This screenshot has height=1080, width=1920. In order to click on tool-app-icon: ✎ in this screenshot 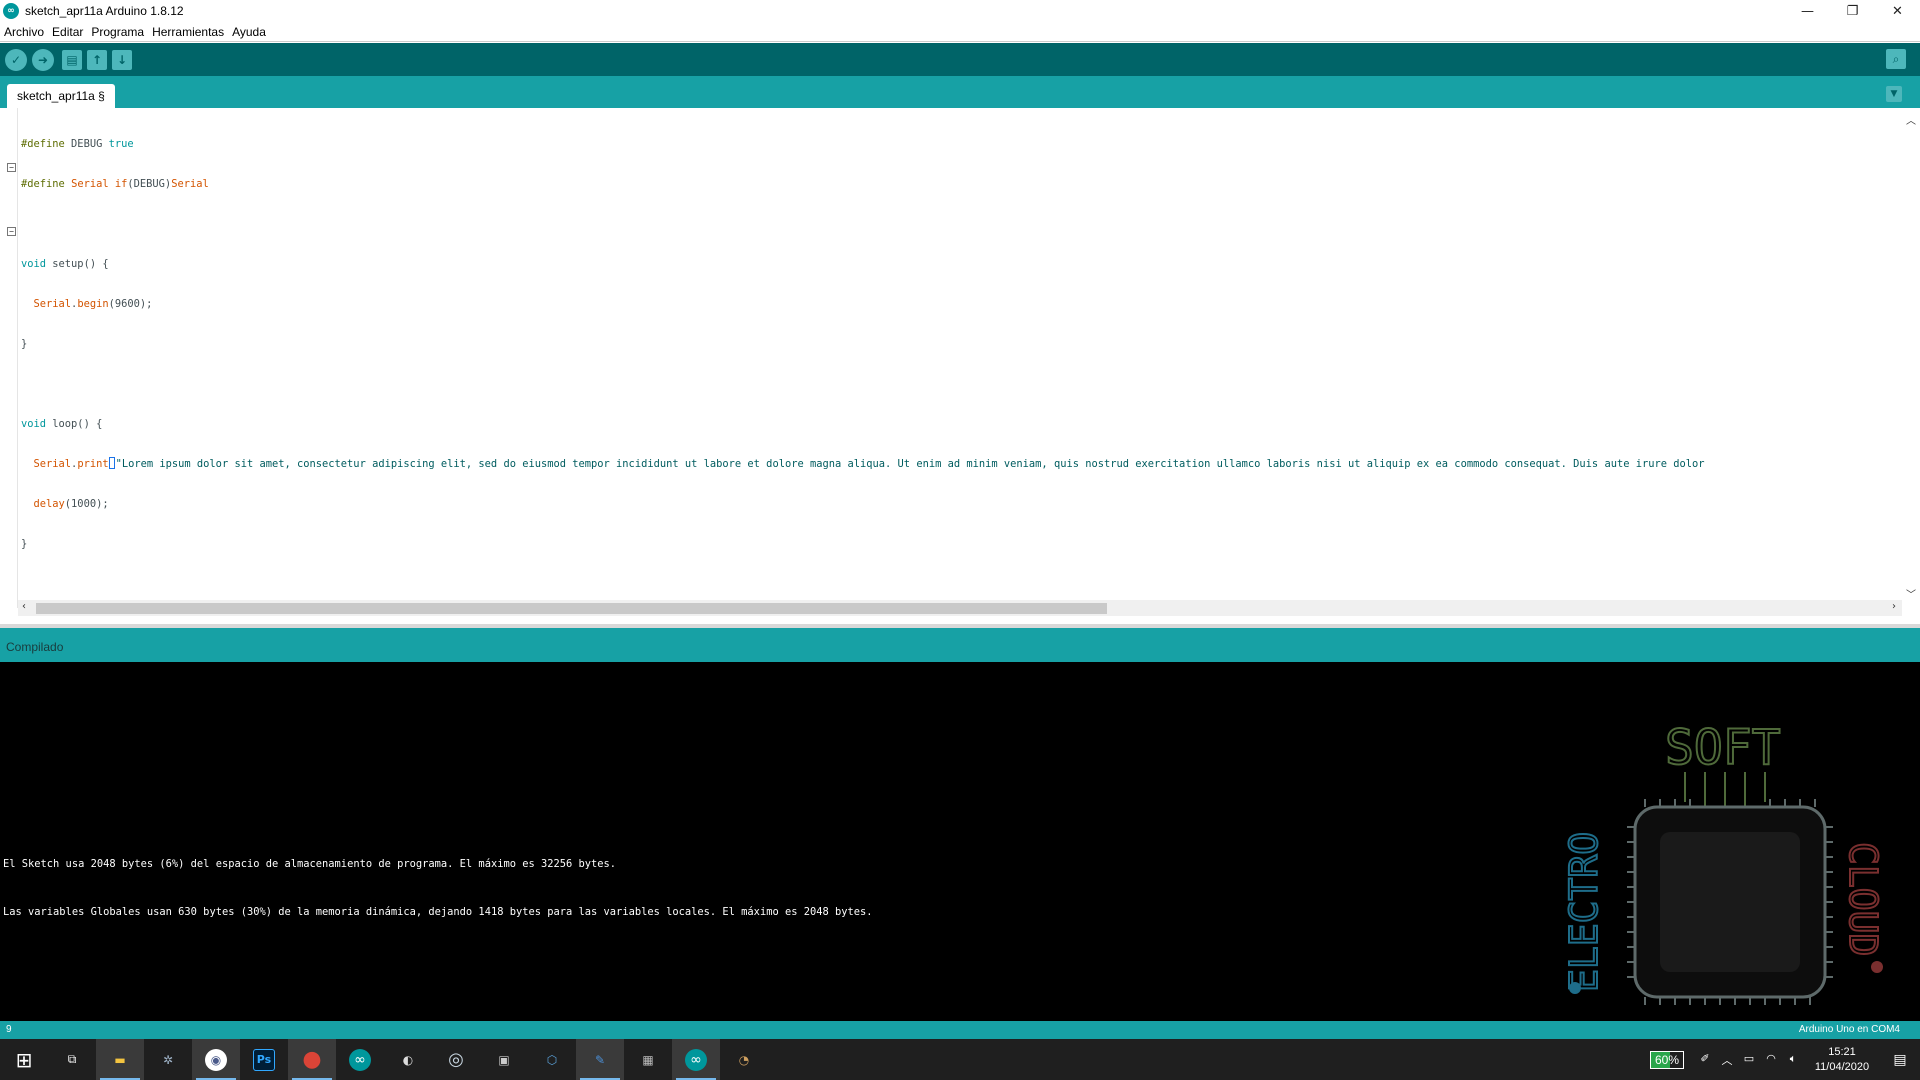, I will do `click(600, 1059)`.